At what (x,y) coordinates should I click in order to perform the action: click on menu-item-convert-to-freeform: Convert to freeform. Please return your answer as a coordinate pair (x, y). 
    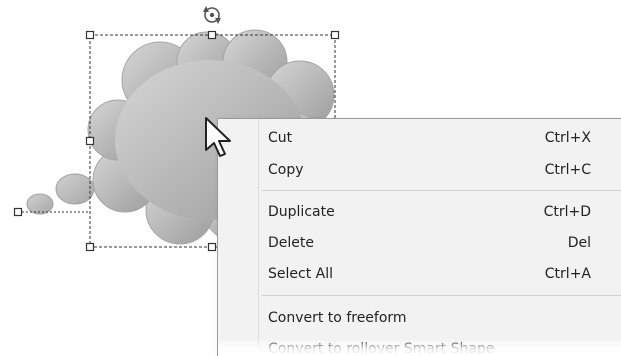
    Looking at the image, I should click on (440, 318).